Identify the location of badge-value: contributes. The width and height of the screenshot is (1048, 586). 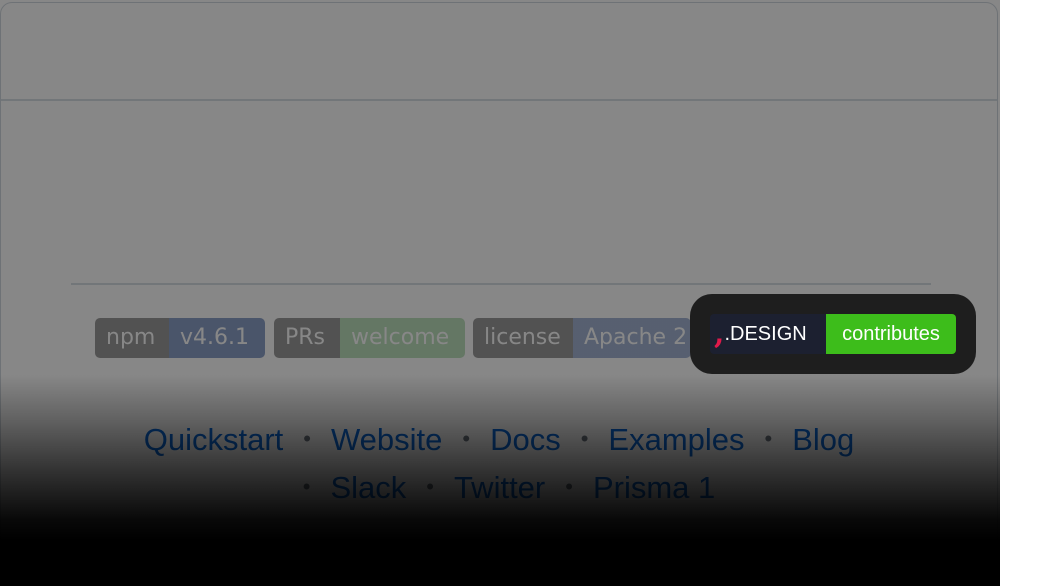
(891, 334).